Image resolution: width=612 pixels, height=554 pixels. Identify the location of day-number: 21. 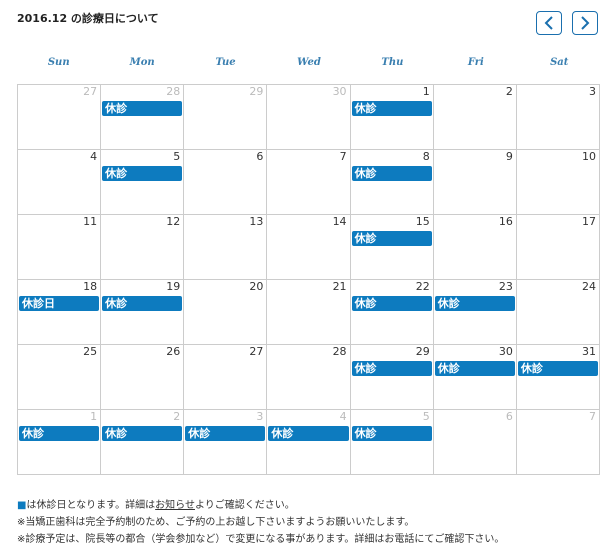
(339, 286).